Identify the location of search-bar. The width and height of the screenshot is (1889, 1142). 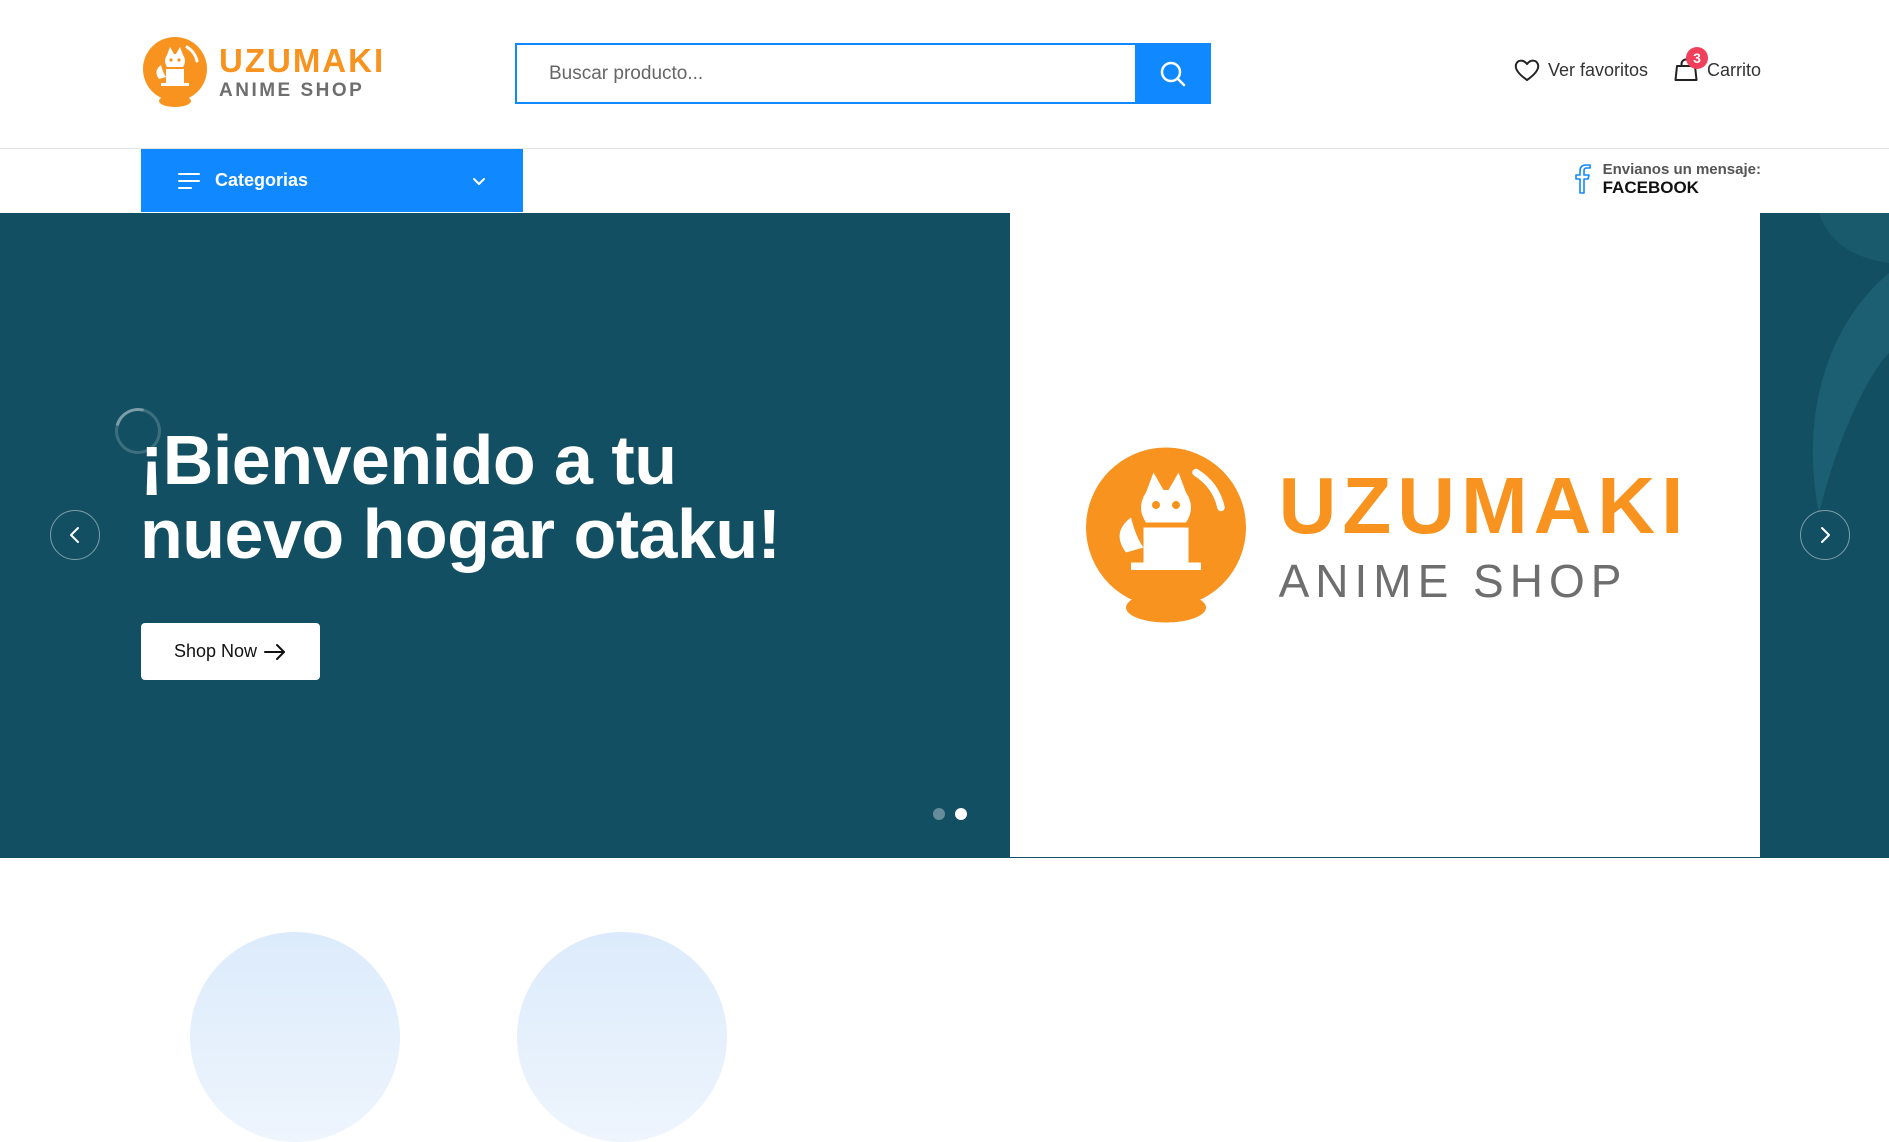
(863, 73).